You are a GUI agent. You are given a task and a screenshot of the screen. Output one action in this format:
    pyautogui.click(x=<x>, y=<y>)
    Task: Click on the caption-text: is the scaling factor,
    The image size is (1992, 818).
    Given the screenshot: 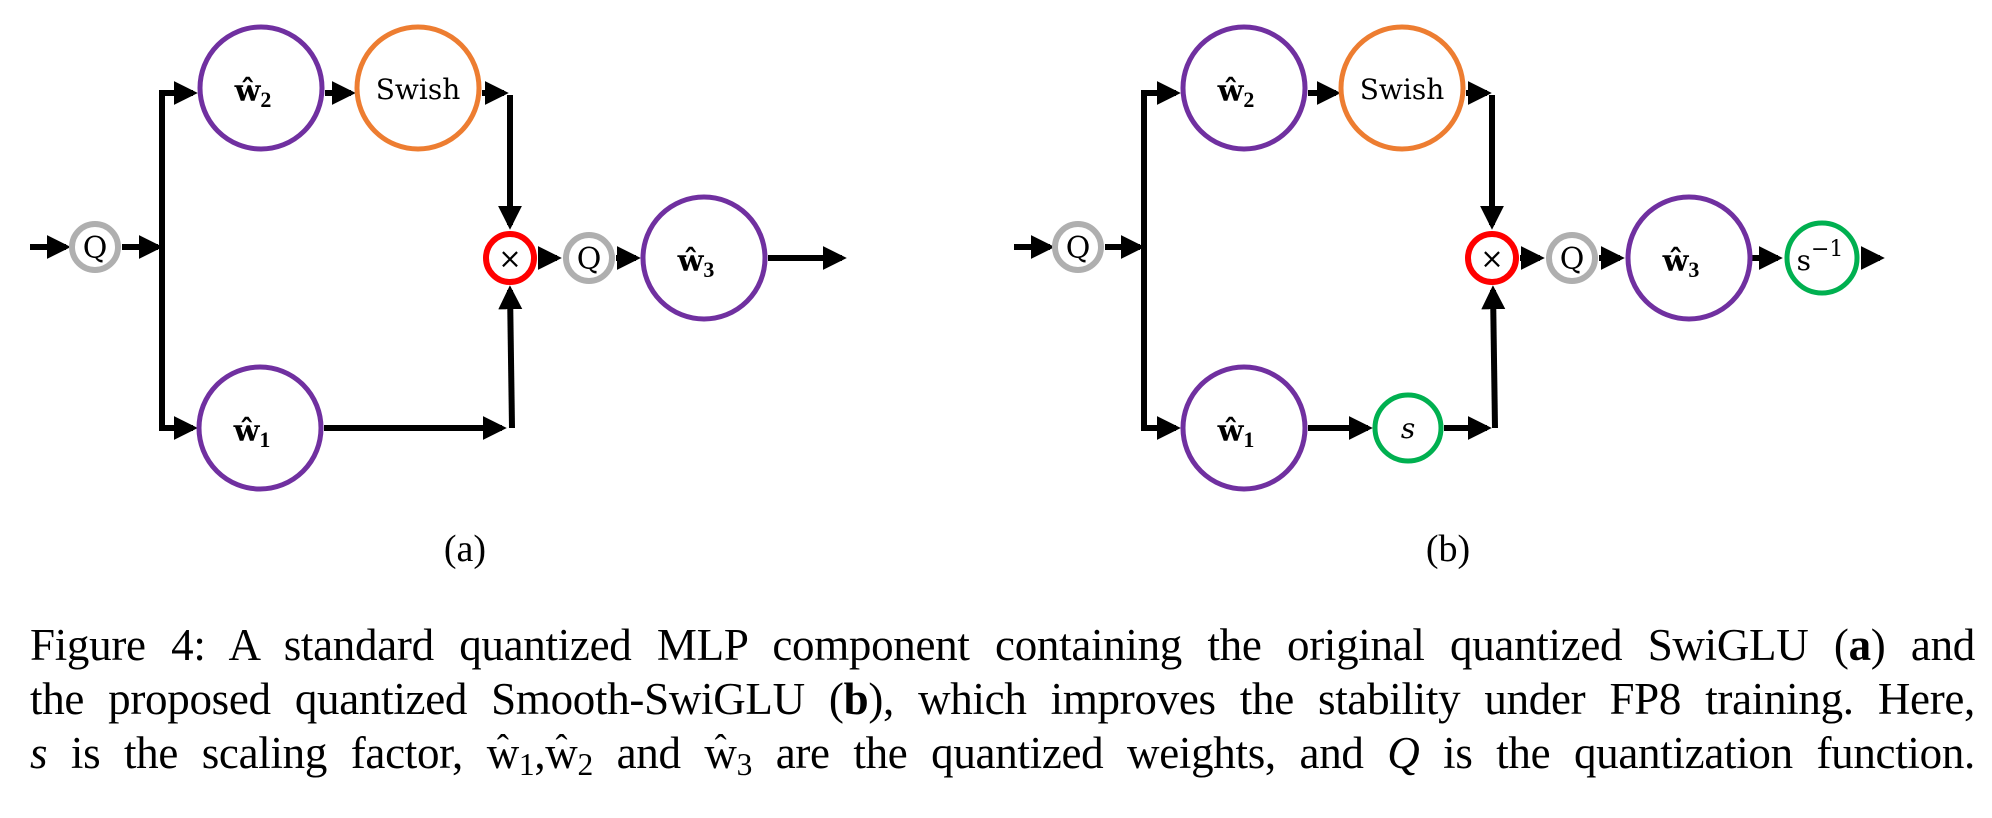 What is the action you would take?
    pyautogui.click(x=267, y=753)
    